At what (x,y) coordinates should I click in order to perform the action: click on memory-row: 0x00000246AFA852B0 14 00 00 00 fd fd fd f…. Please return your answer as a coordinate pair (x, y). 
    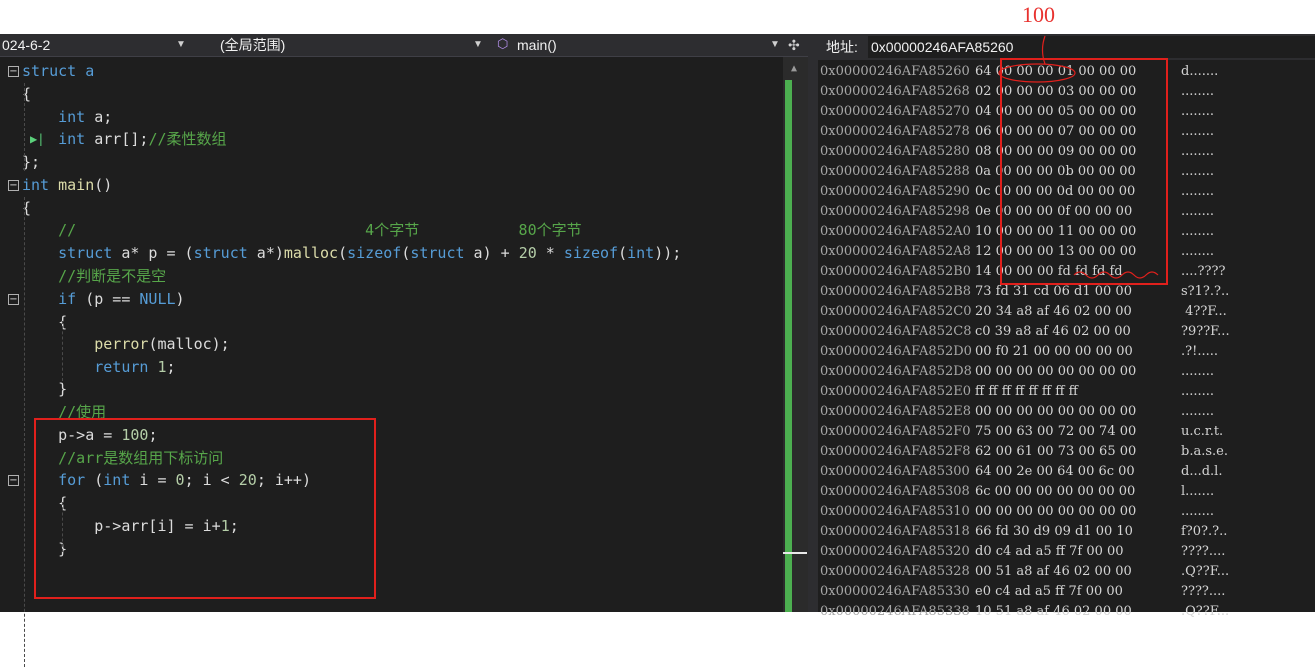
    Looking at the image, I should click on (1066, 272).